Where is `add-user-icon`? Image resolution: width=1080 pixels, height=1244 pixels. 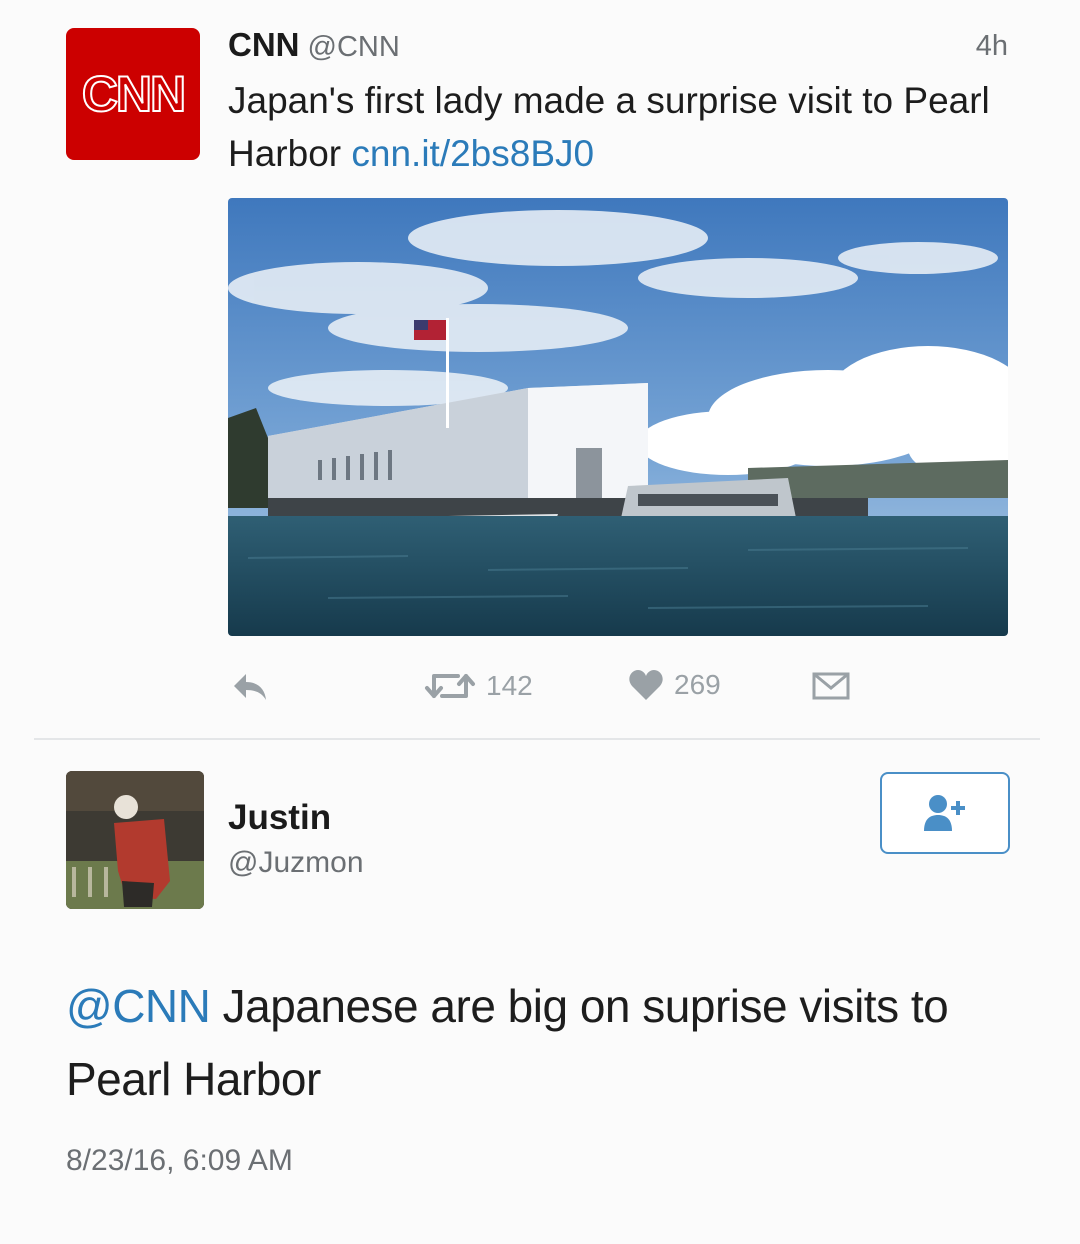 add-user-icon is located at coordinates (944, 813).